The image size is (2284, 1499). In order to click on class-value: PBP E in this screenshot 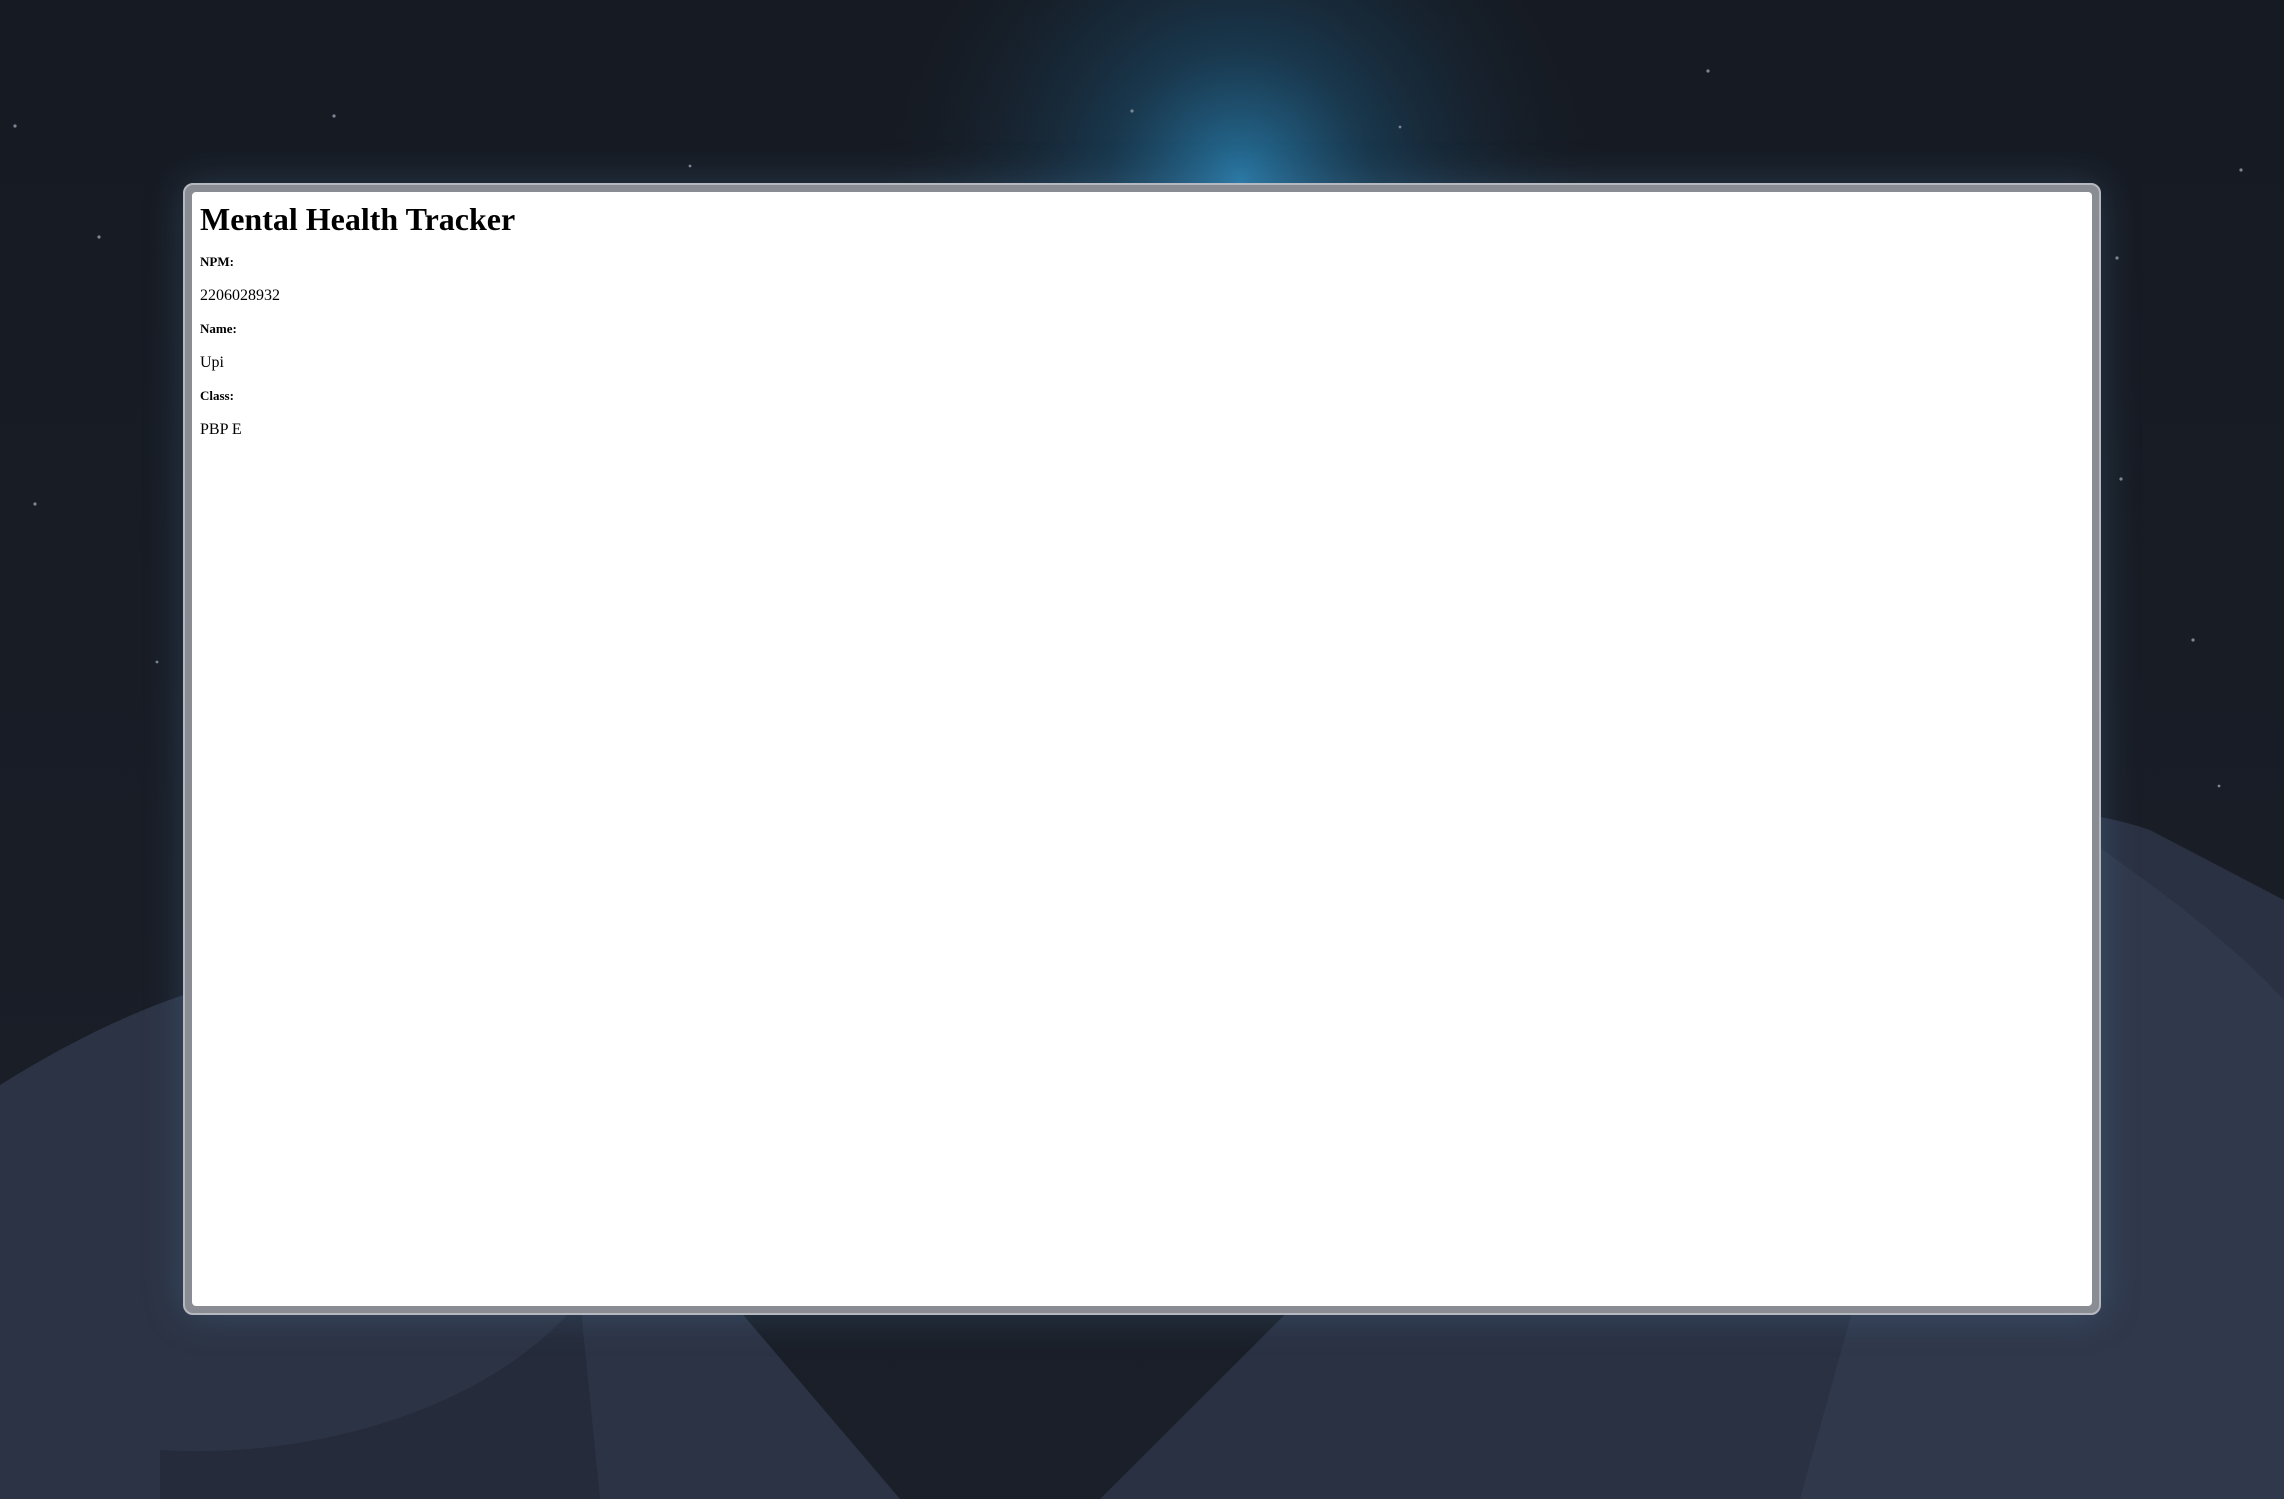, I will do `click(221, 429)`.